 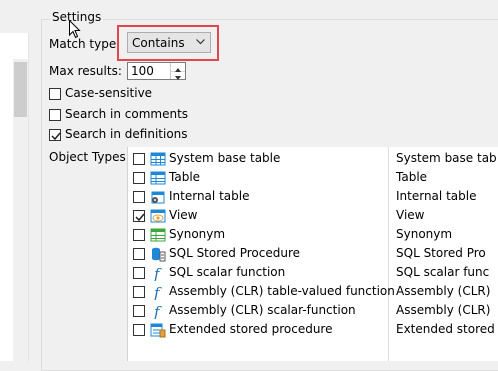 What do you see at coordinates (412, 177) in the screenshot?
I see `object-type-column2: Table` at bounding box center [412, 177].